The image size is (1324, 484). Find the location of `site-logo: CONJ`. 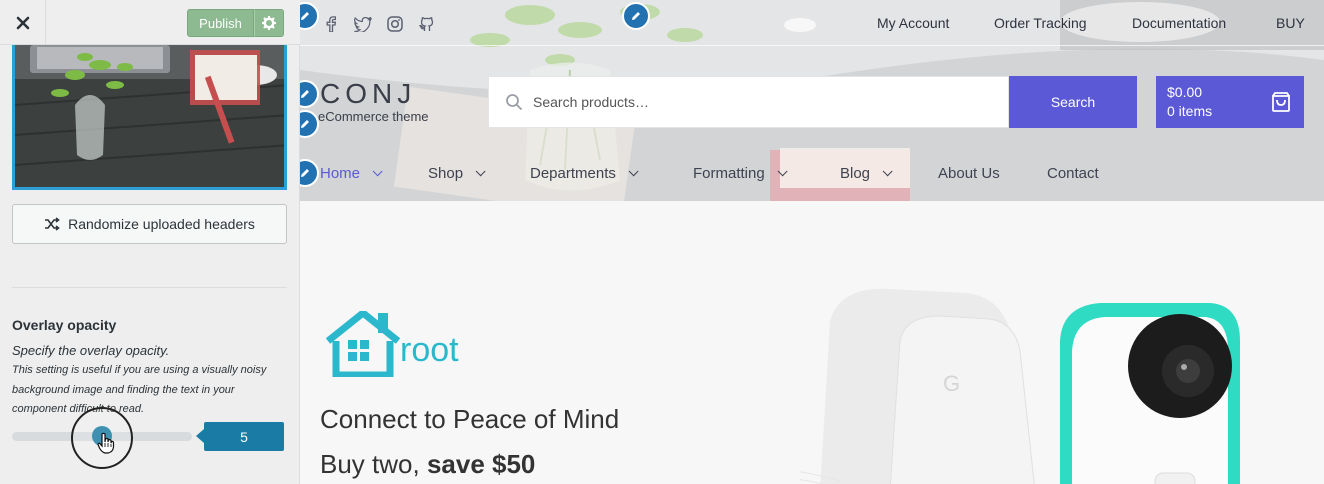

site-logo: CONJ is located at coordinates (368, 94).